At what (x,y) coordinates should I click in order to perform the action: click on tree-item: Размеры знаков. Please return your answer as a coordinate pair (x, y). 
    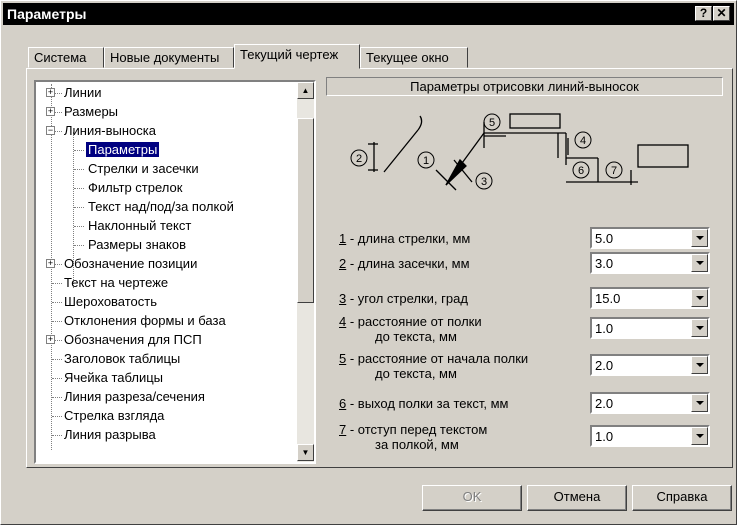
    Looking at the image, I should click on (137, 245).